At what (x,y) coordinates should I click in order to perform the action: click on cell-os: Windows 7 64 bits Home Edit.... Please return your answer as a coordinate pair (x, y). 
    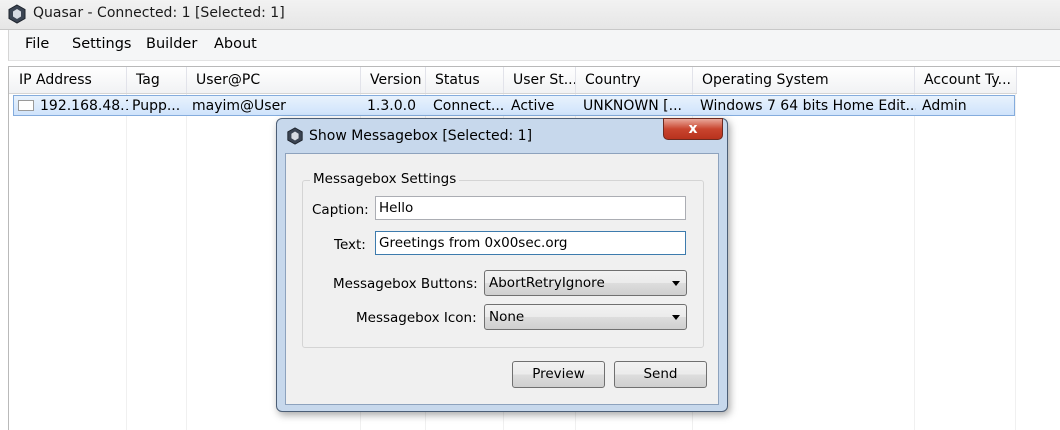
    Looking at the image, I should click on (808, 106).